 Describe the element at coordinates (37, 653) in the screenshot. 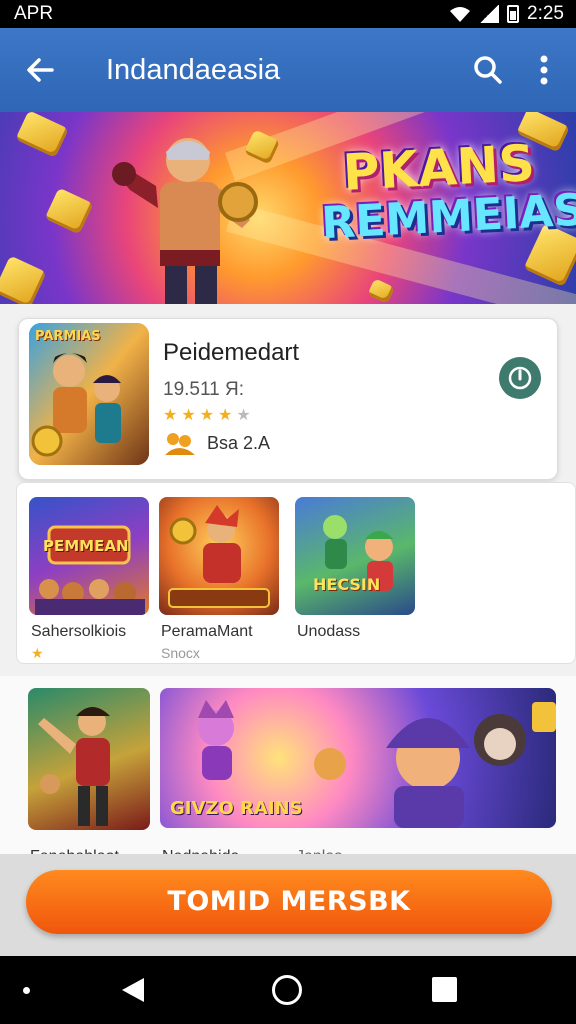

I see `game-tile-rating: ★` at that location.